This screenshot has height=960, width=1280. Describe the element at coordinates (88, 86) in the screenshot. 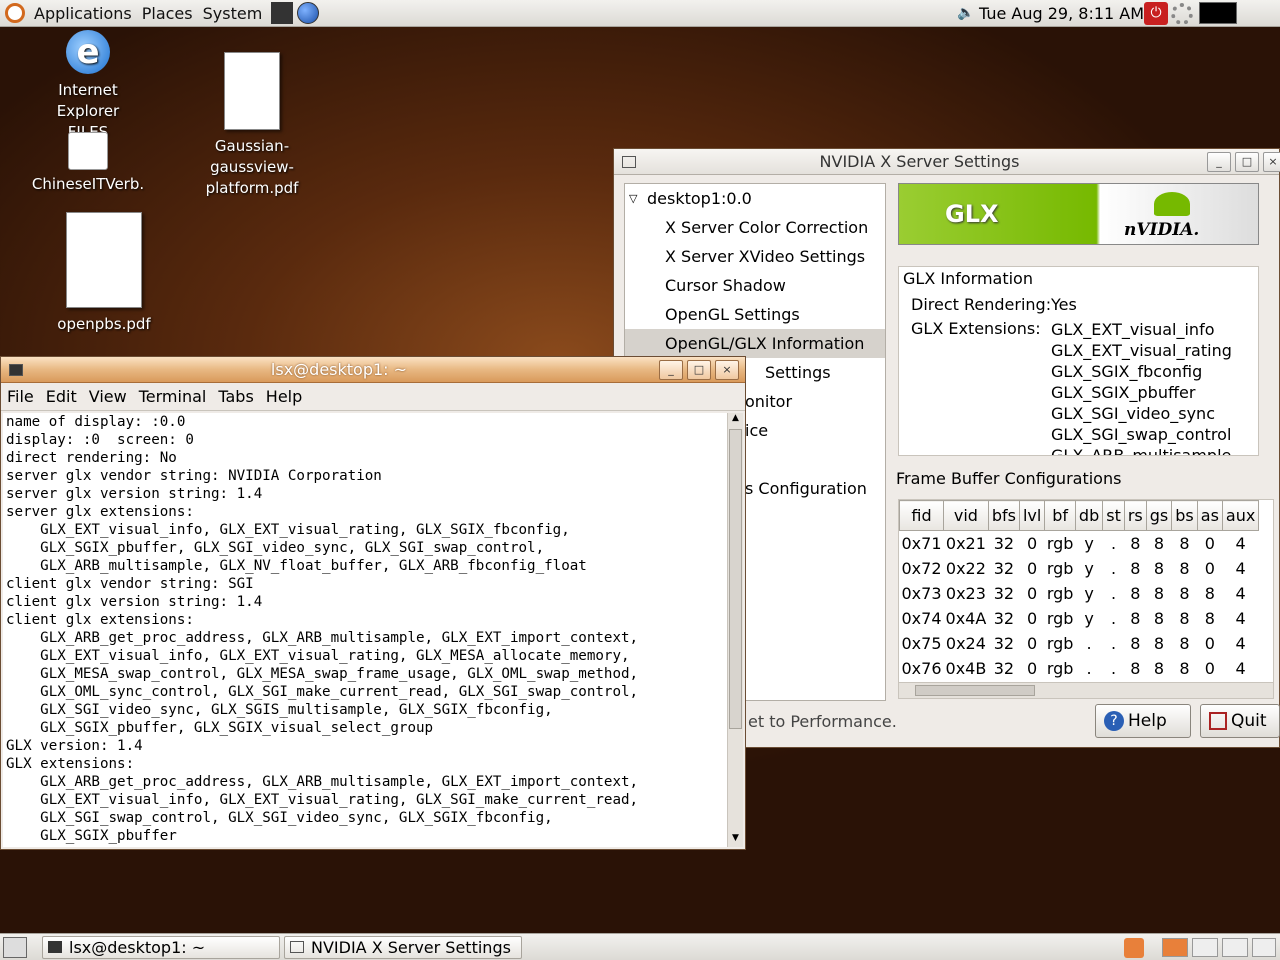

I see `desktop-icon-internet-explorer: e Internet Explorer FILES` at that location.